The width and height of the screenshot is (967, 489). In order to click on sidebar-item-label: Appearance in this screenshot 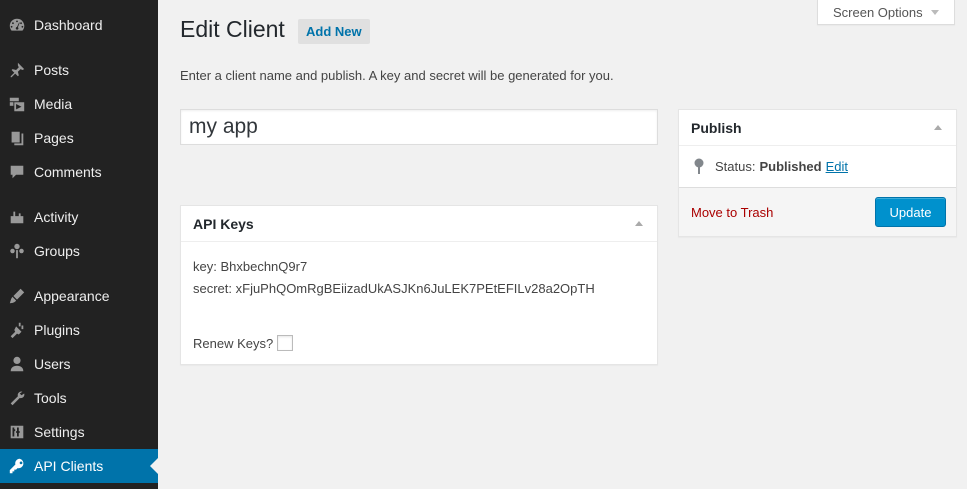, I will do `click(72, 296)`.